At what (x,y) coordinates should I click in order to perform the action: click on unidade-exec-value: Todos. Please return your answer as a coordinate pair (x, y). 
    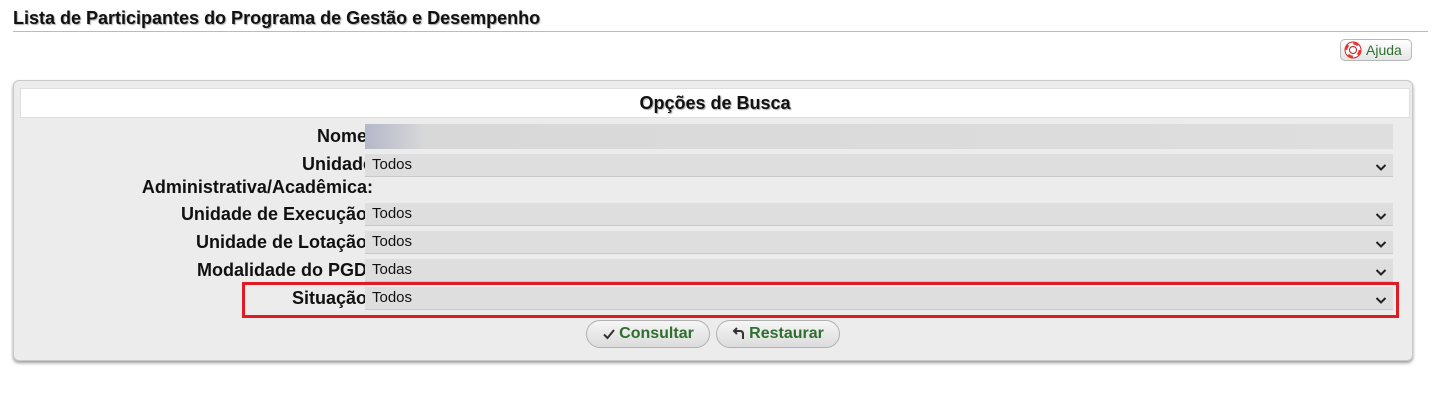
    Looking at the image, I should click on (392, 213).